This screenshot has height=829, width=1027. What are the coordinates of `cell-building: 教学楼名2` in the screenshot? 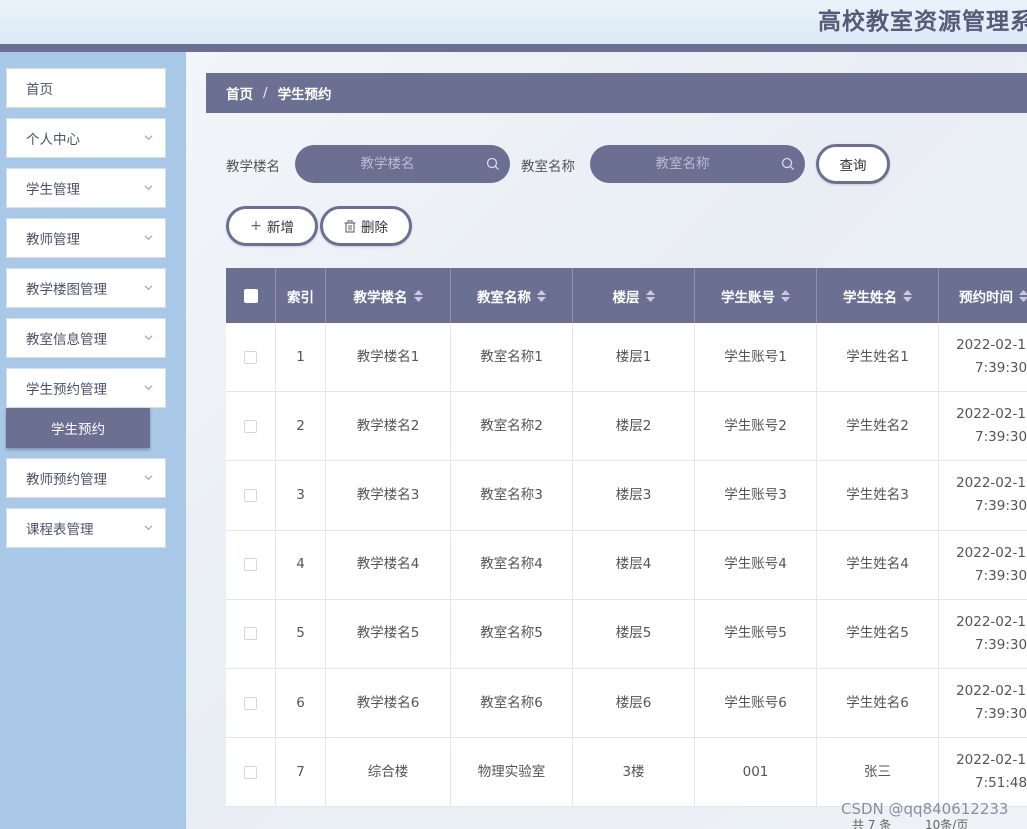 It's located at (388, 427).